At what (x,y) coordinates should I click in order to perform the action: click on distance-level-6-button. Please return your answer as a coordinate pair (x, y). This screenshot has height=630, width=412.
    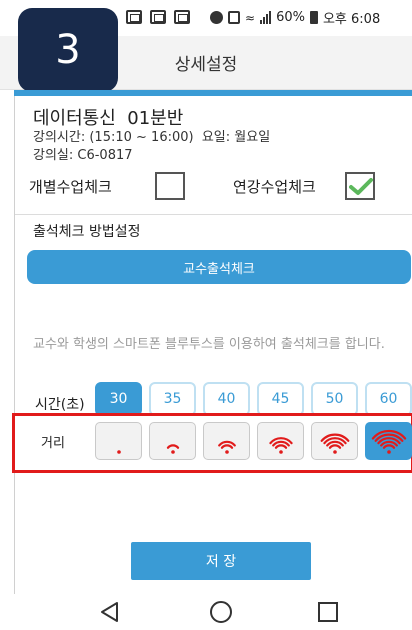
    Looking at the image, I should click on (388, 441).